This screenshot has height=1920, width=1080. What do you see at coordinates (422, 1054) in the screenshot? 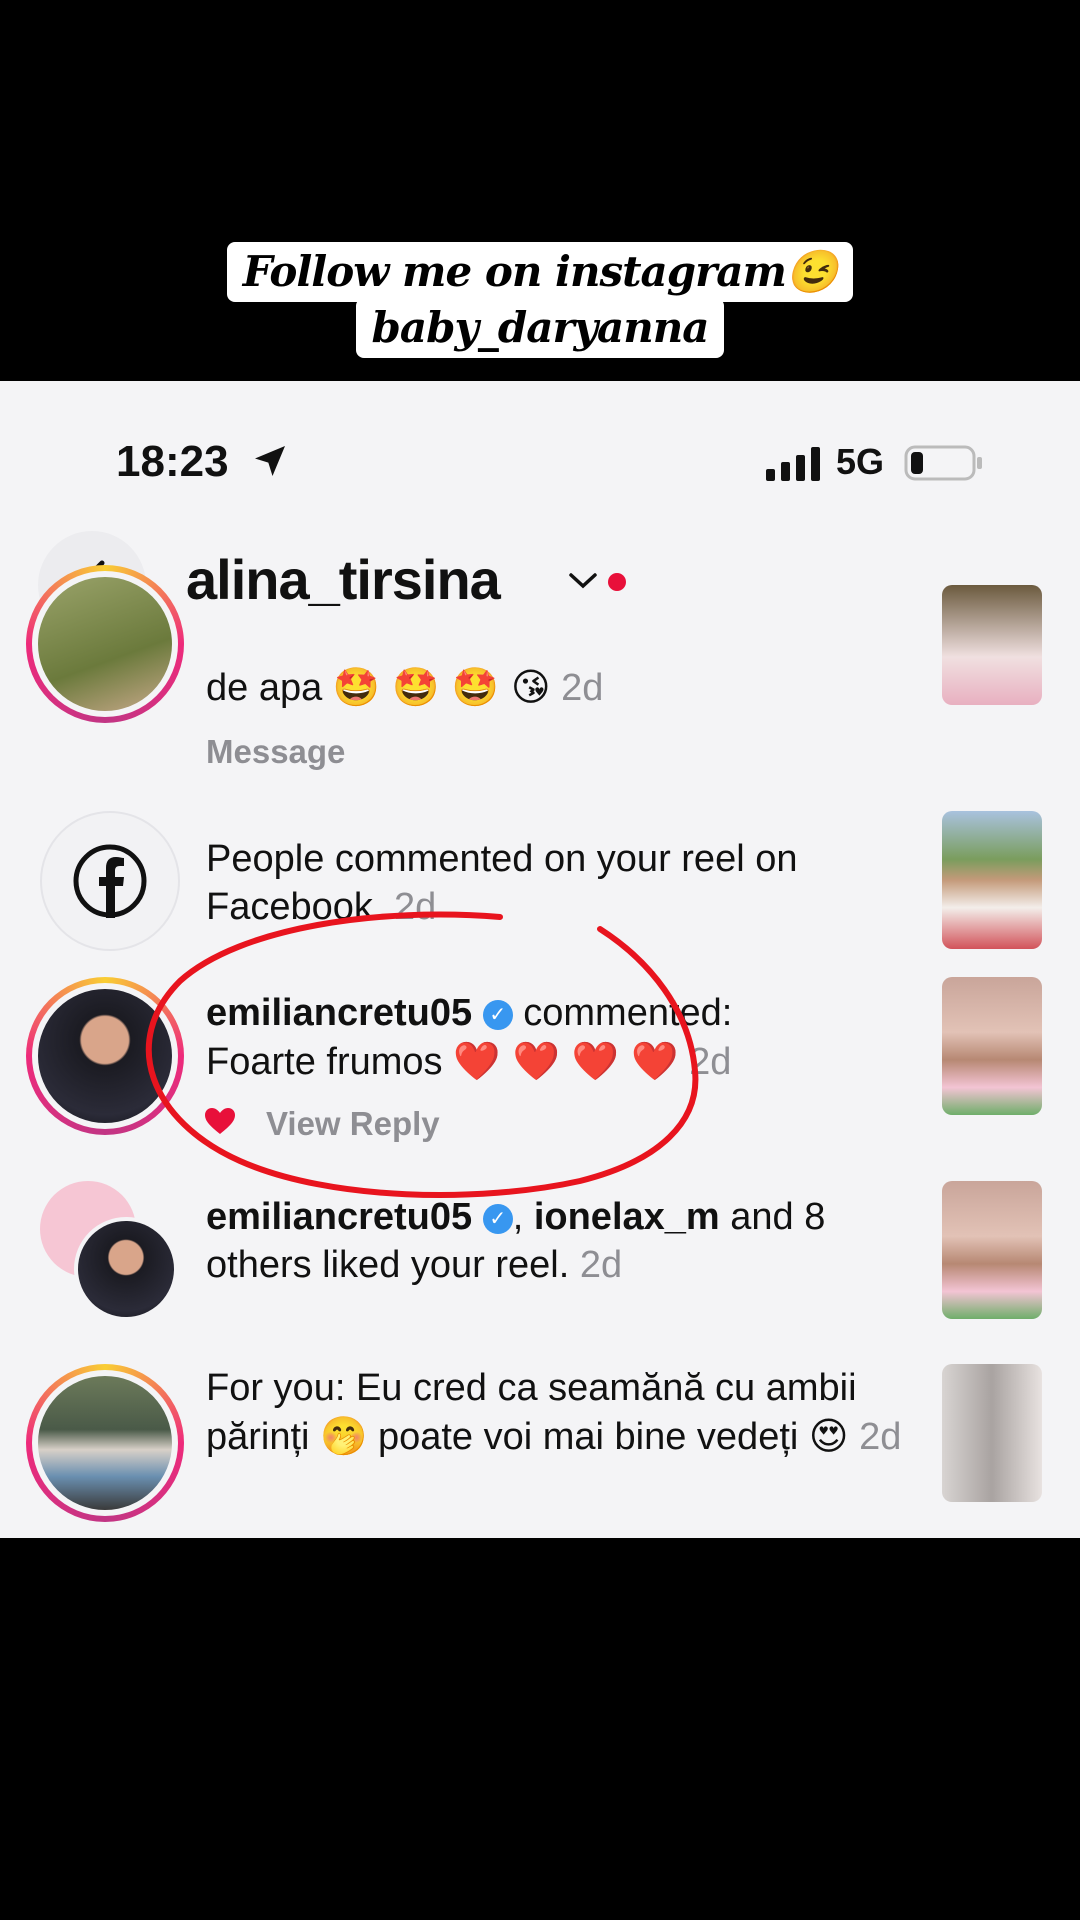
I see `red-circle-annotation` at bounding box center [422, 1054].